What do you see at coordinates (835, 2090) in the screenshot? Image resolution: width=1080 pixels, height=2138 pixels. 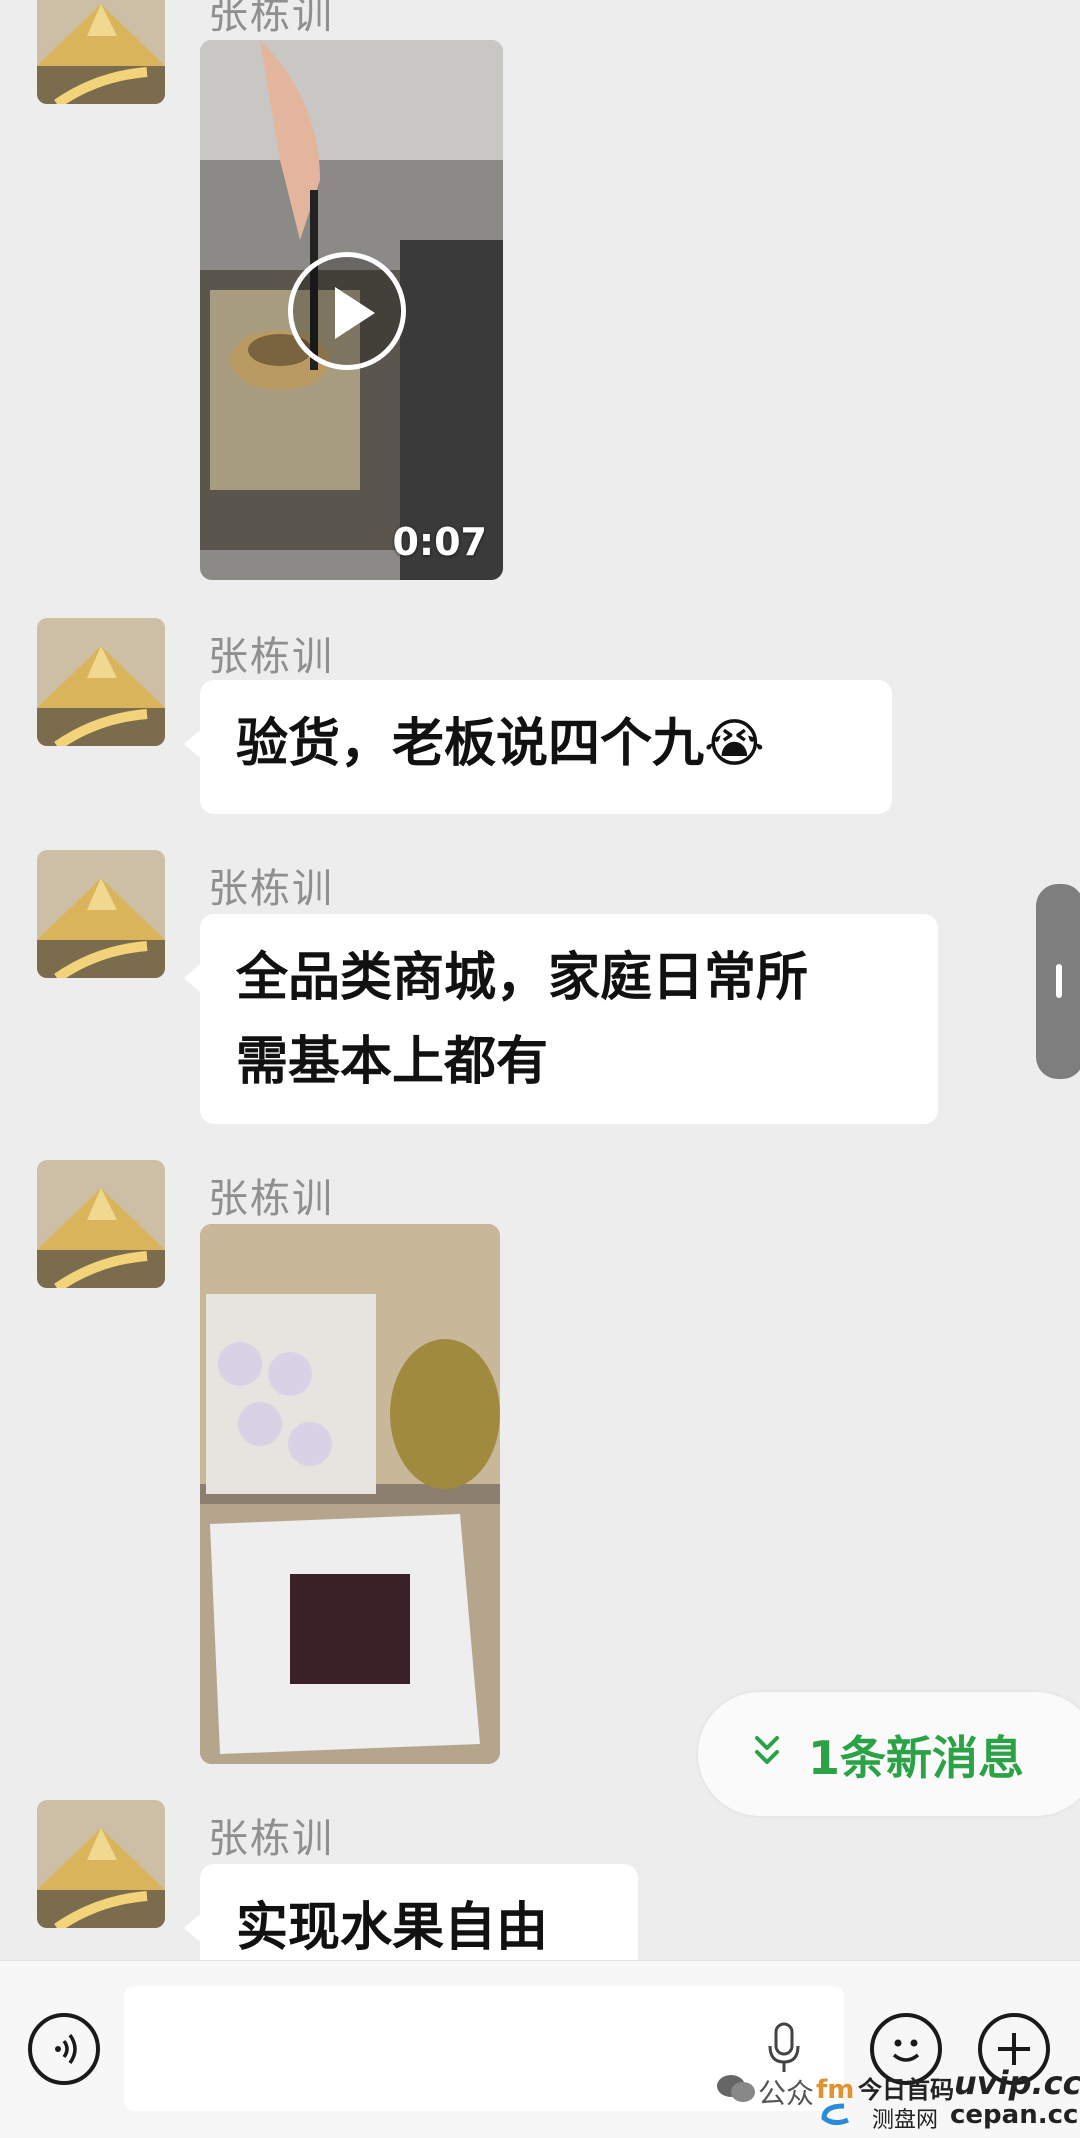 I see `svg-text: fm` at bounding box center [835, 2090].